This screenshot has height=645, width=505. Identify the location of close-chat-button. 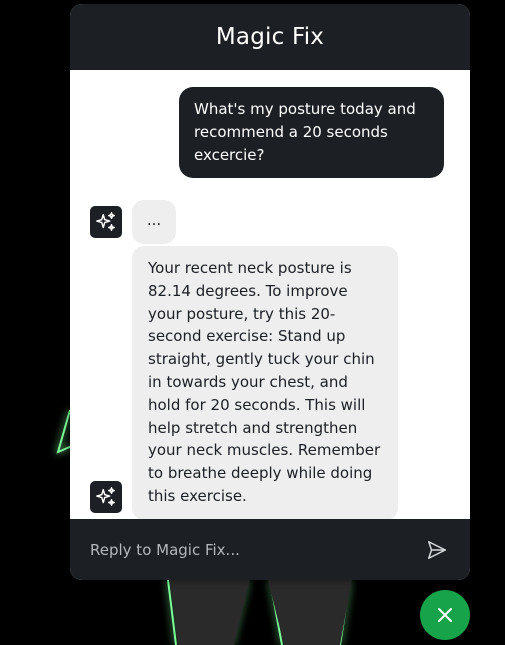
(445, 615).